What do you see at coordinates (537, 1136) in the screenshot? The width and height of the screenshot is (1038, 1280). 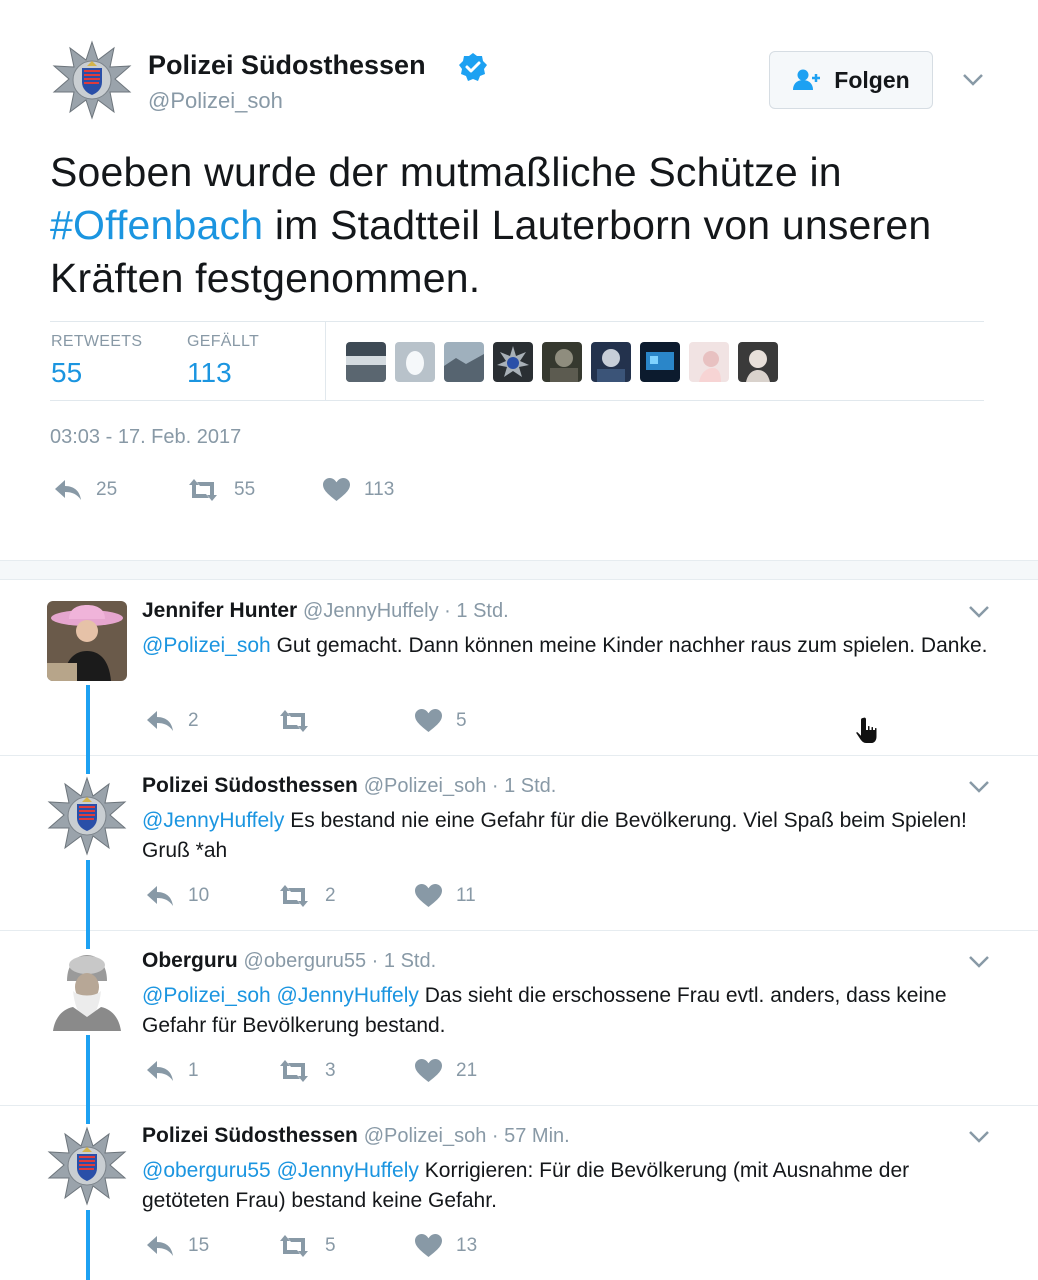 I see `reply-time: 57 Min.` at bounding box center [537, 1136].